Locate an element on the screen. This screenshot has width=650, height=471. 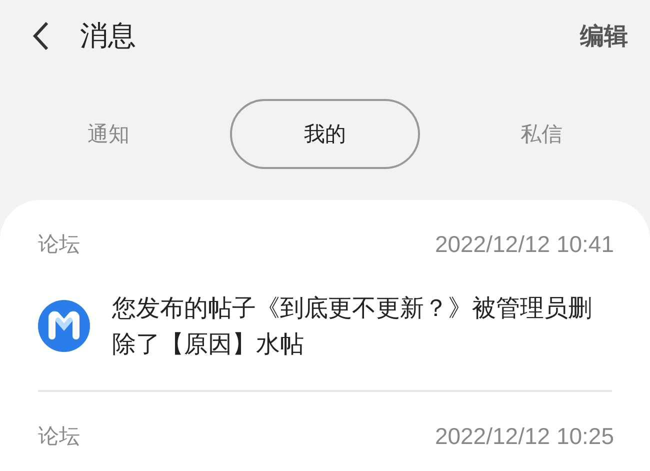
edit-button: 编辑 is located at coordinates (604, 36).